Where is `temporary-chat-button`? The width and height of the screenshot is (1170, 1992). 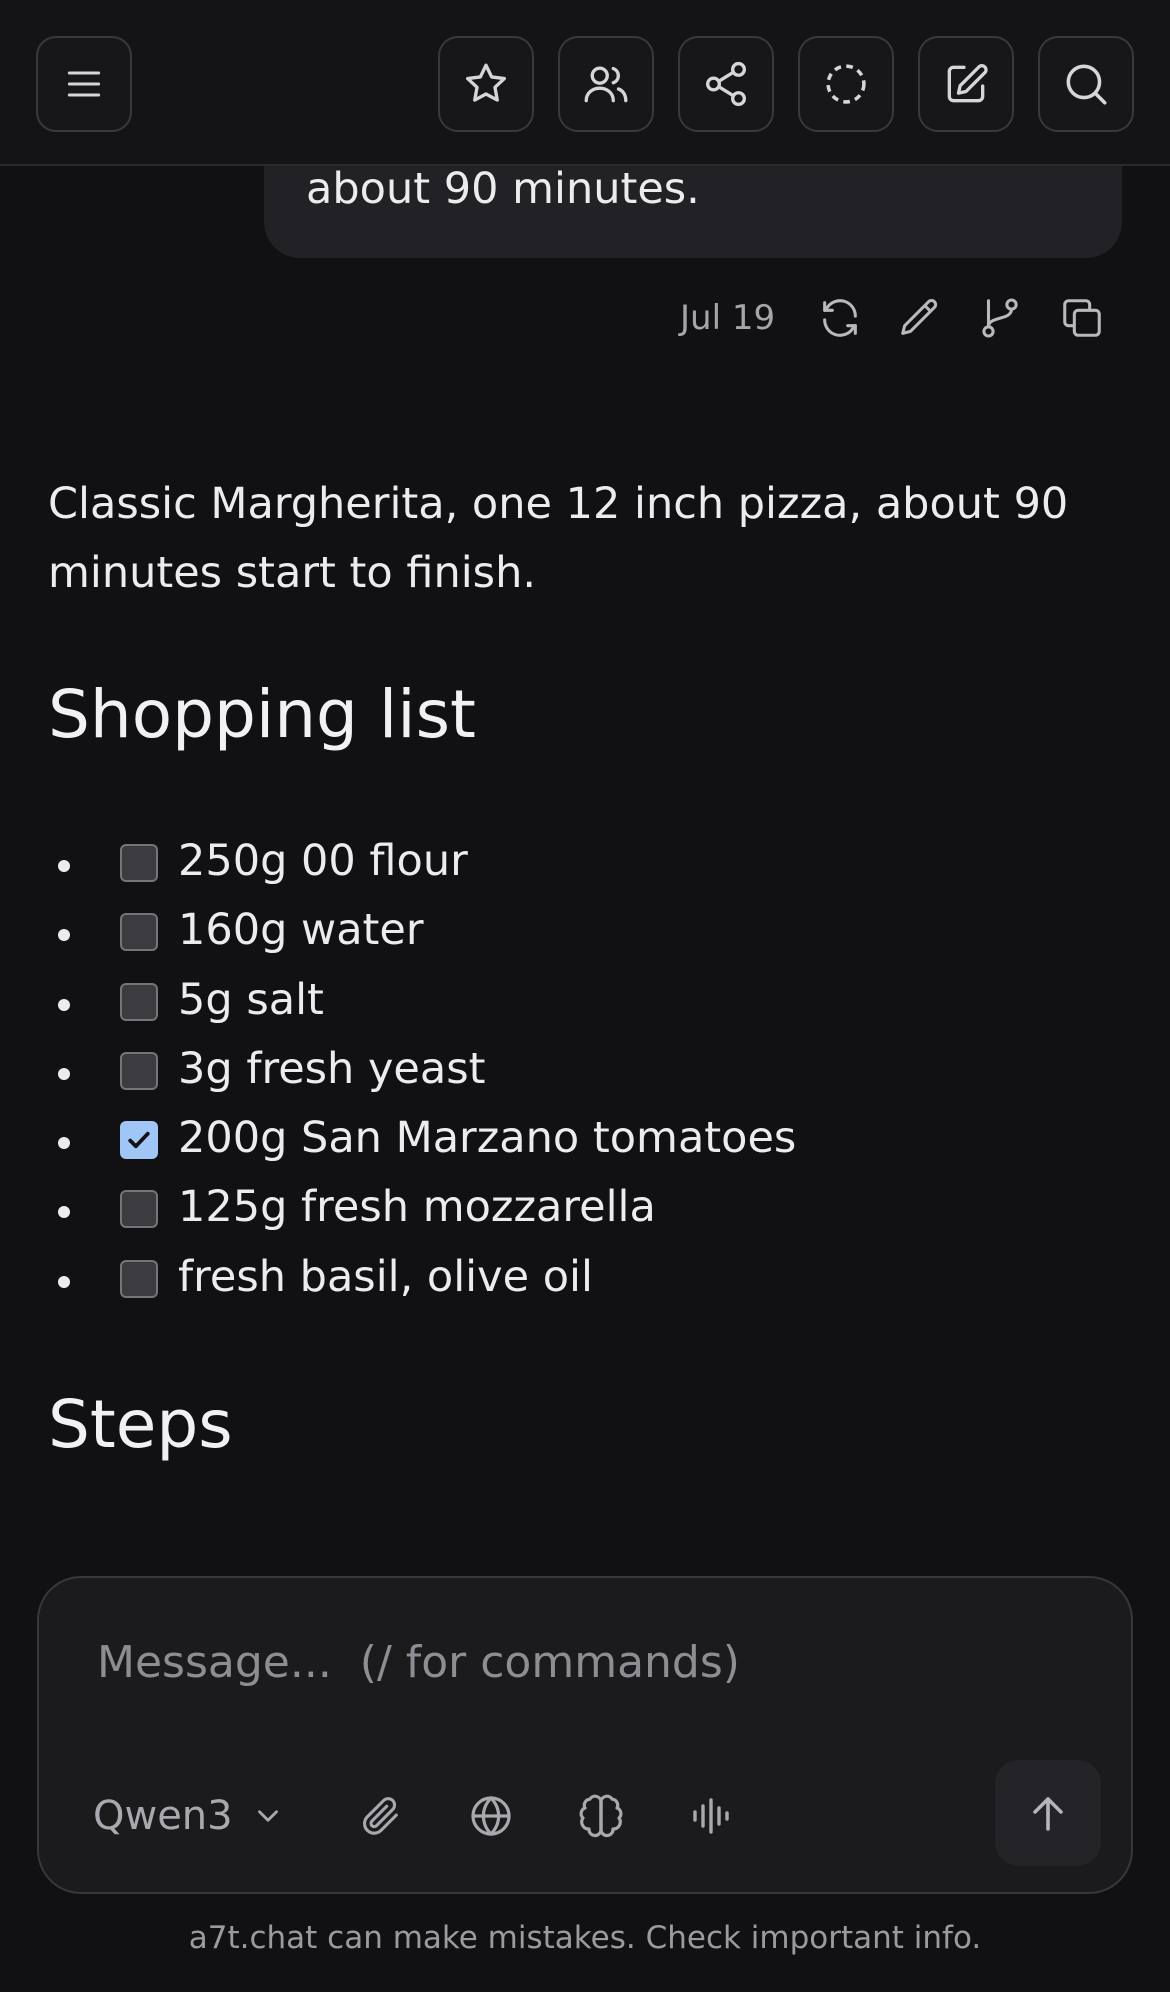 temporary-chat-button is located at coordinates (846, 84).